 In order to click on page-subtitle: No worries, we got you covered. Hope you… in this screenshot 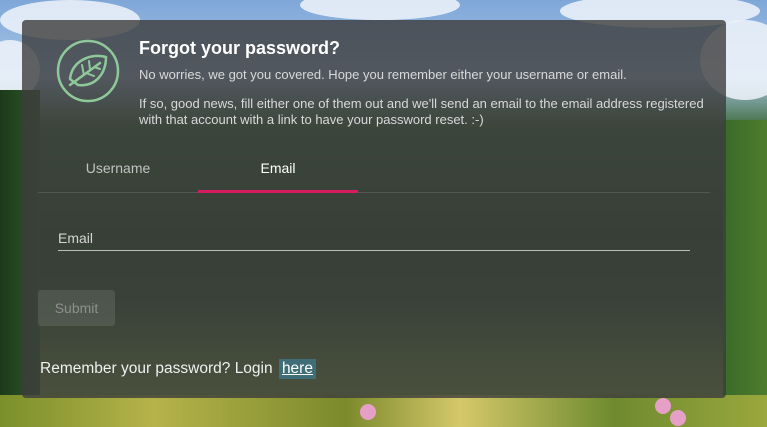, I will do `click(383, 74)`.